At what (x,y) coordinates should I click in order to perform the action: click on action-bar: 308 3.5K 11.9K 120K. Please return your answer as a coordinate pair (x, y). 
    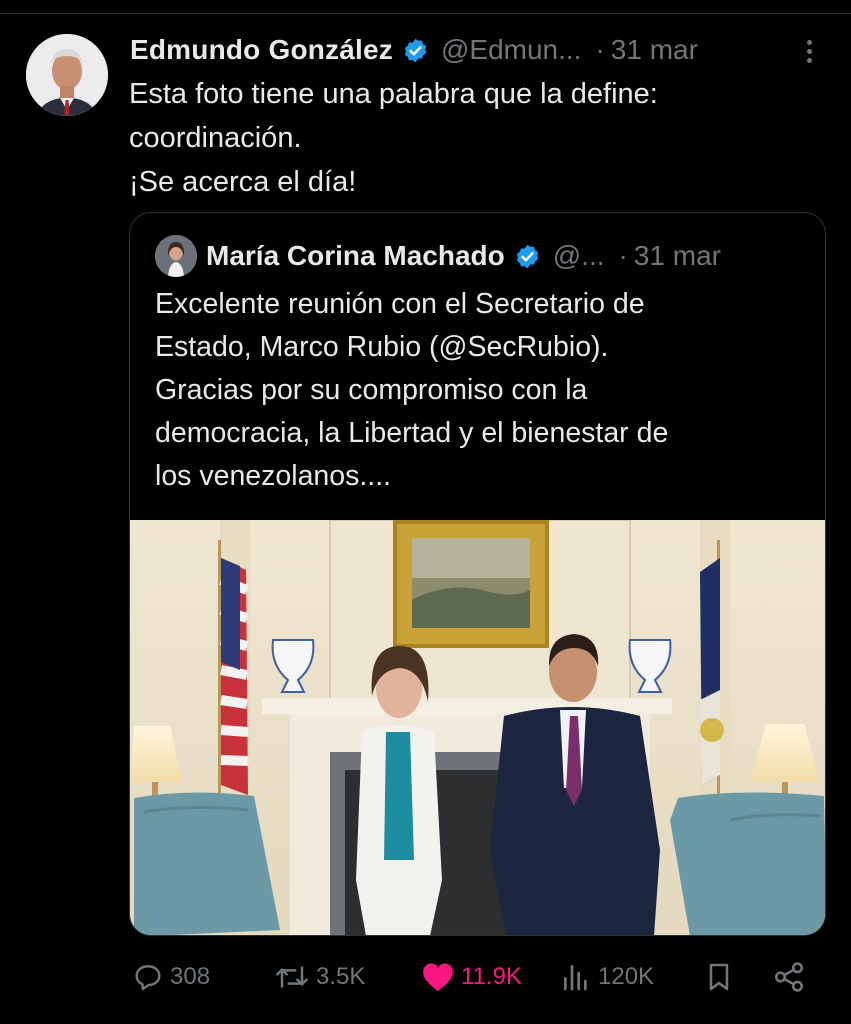
    Looking at the image, I should click on (425, 977).